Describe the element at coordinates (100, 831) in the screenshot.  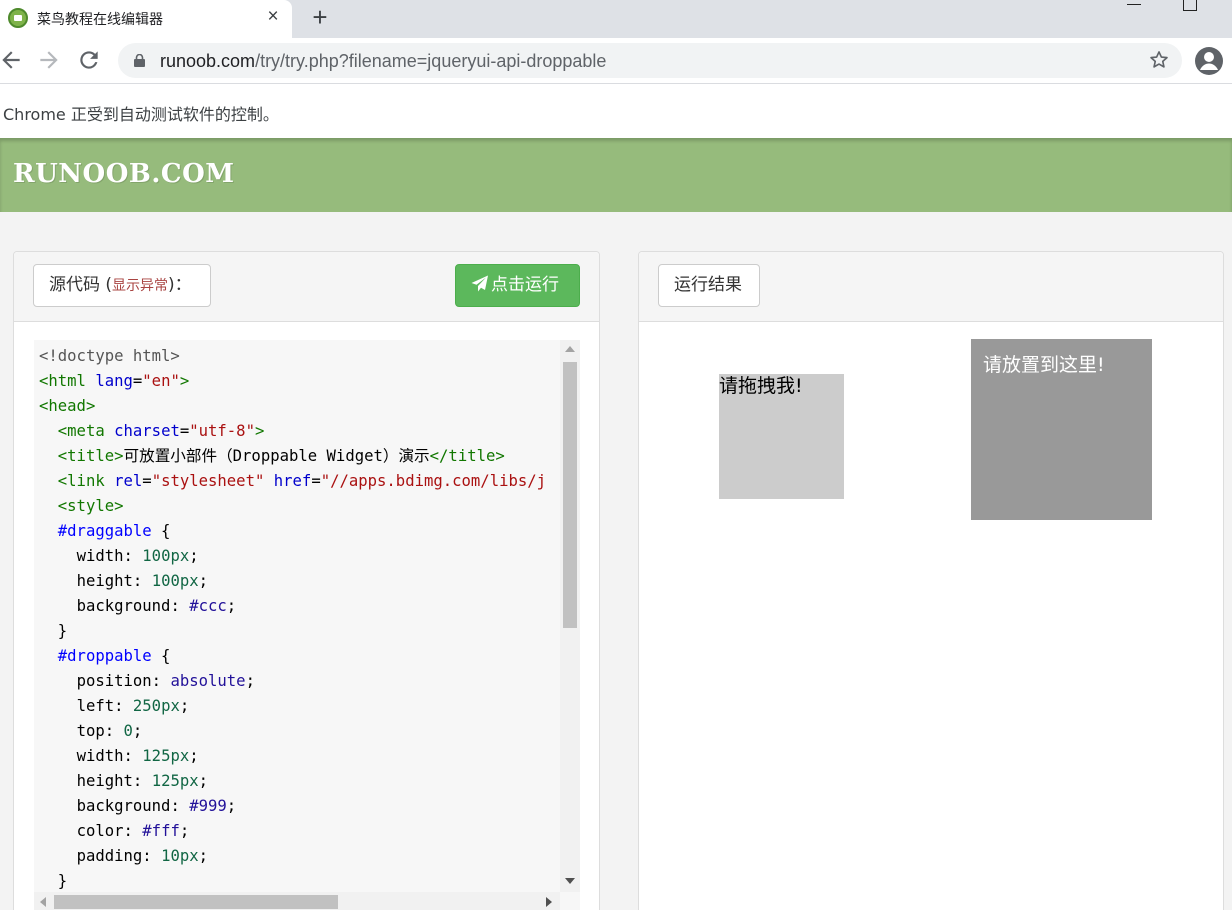
I see `code-token: color` at that location.